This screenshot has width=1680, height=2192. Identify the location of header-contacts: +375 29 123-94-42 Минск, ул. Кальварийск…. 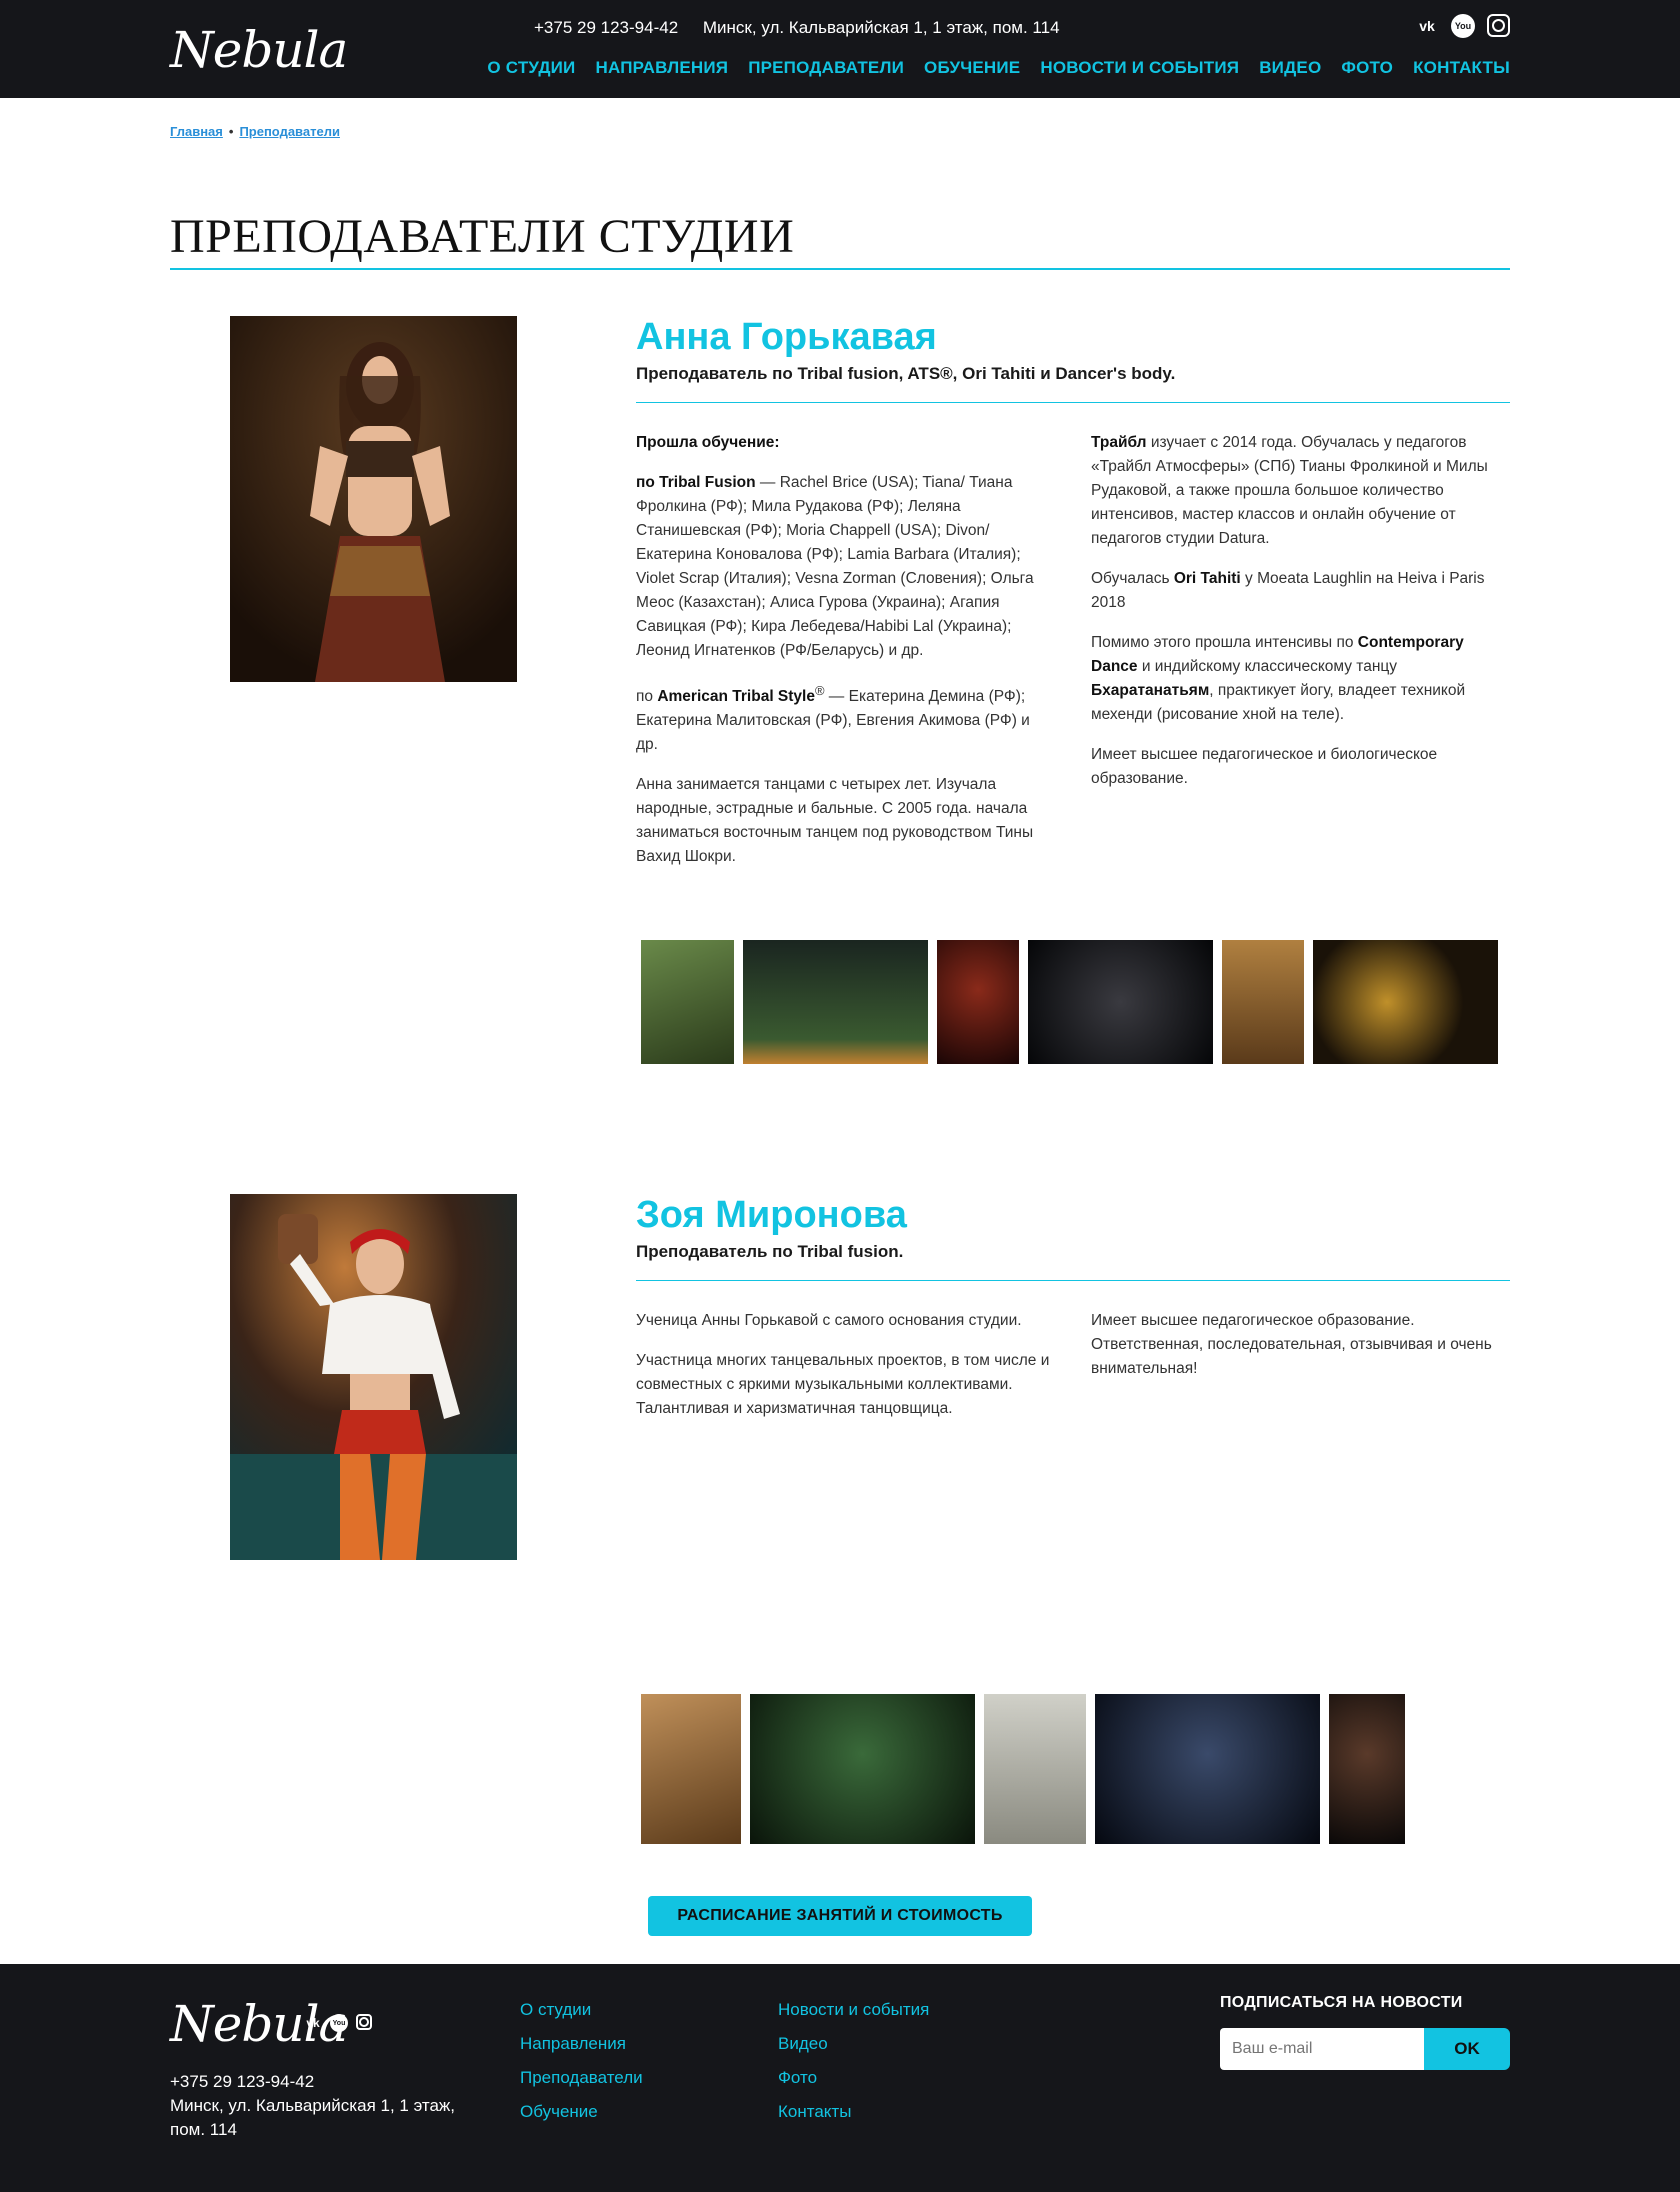
(807, 28).